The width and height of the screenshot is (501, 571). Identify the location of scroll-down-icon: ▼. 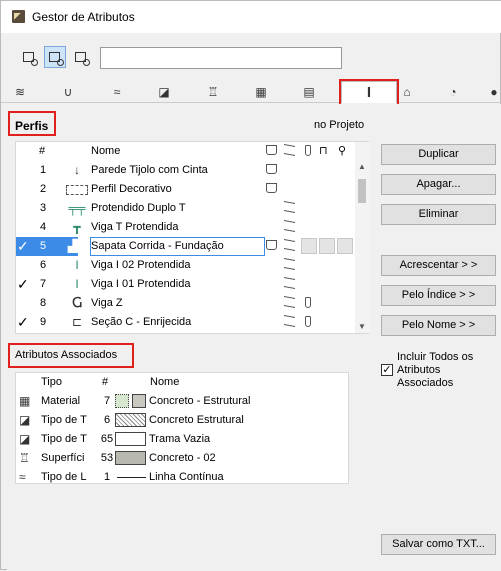
(362, 326).